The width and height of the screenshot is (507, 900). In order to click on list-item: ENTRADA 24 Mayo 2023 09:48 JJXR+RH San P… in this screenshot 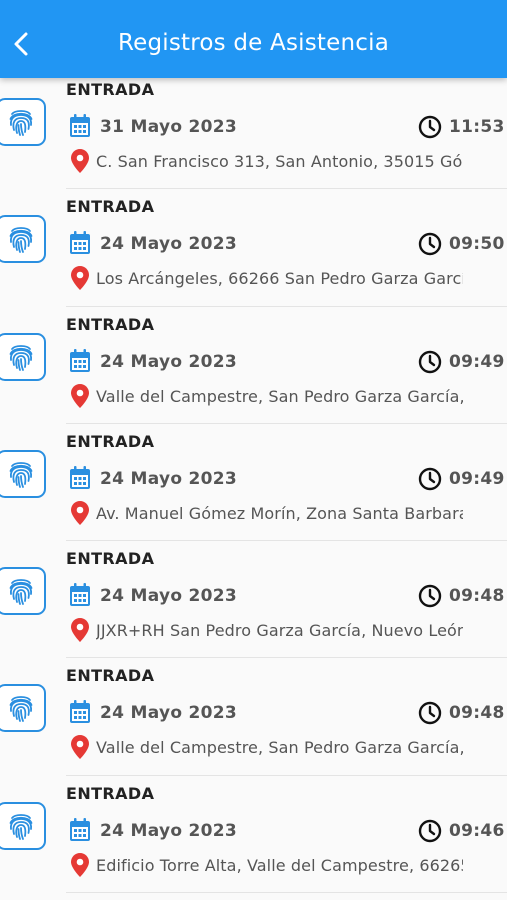, I will do `click(253, 600)`.